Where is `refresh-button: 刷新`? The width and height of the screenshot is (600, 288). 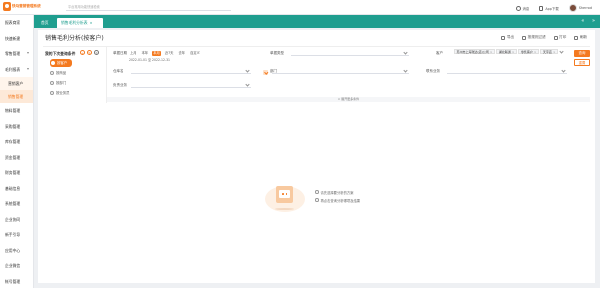 refresh-button: 刷新 is located at coordinates (580, 37).